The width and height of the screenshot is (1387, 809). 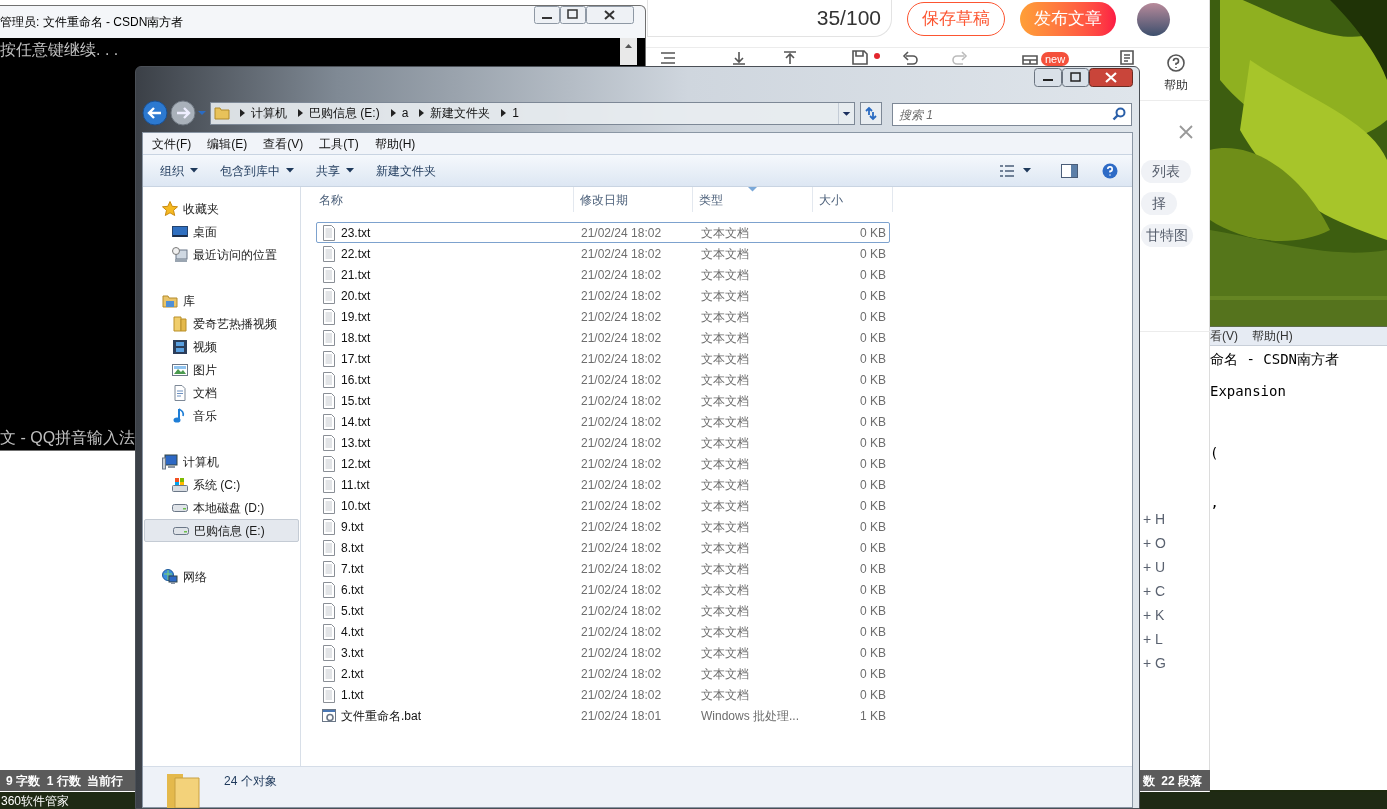 I want to click on toolbar-button: 新建文件夹, so click(x=406, y=170).